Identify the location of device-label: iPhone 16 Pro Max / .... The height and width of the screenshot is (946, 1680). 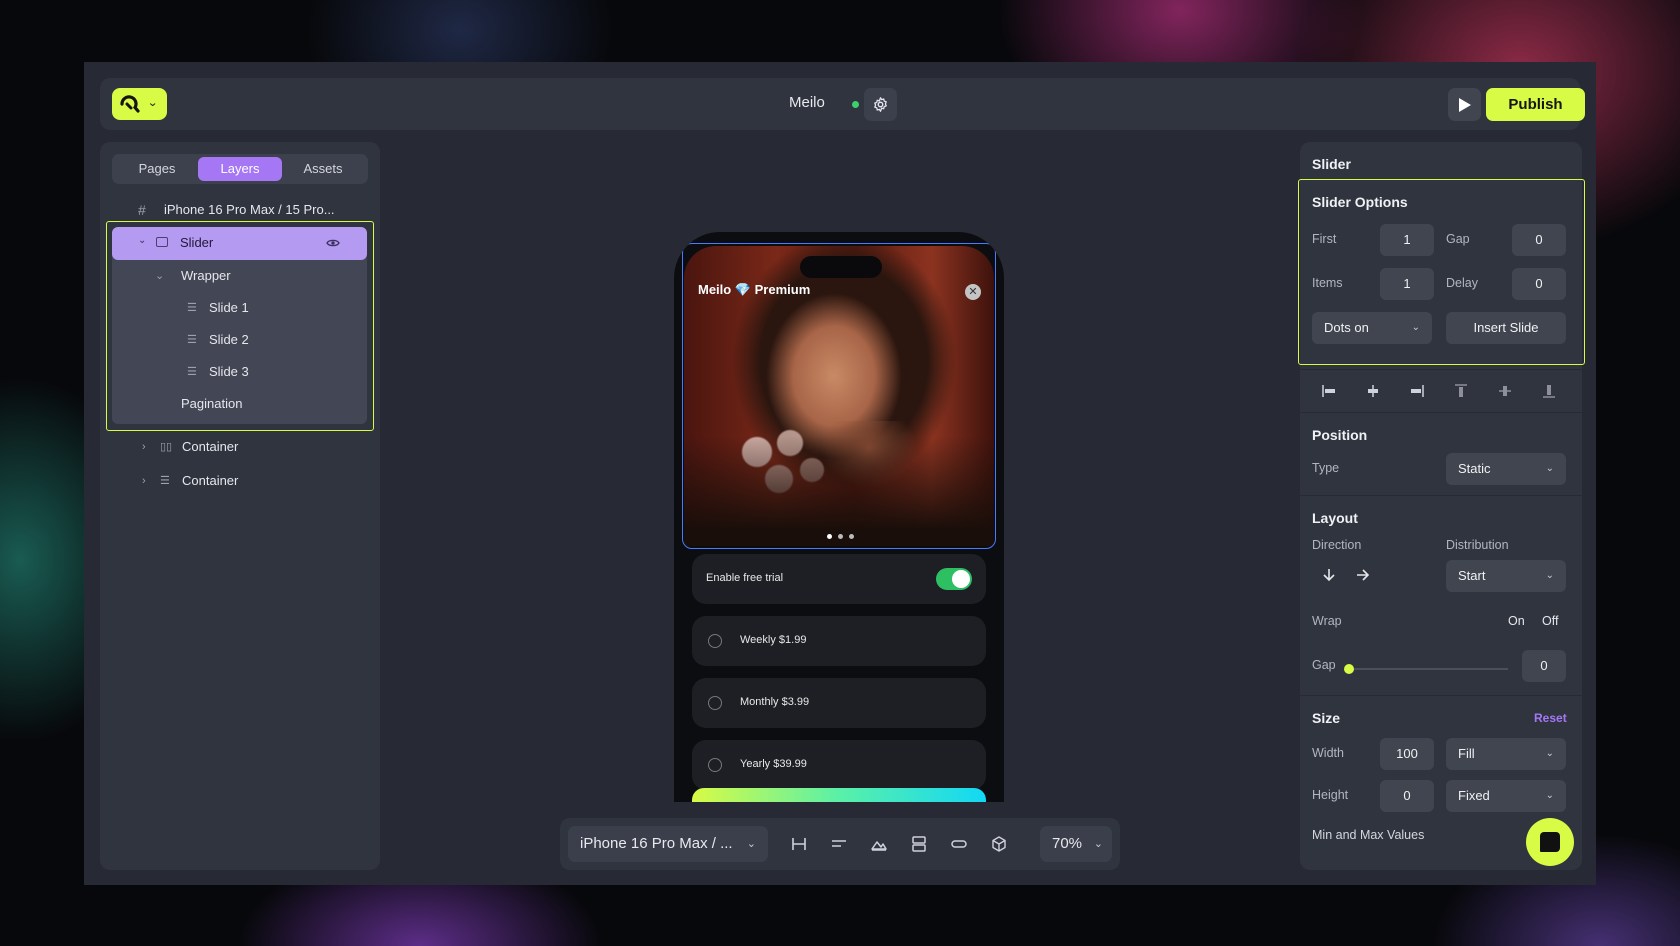
(656, 843).